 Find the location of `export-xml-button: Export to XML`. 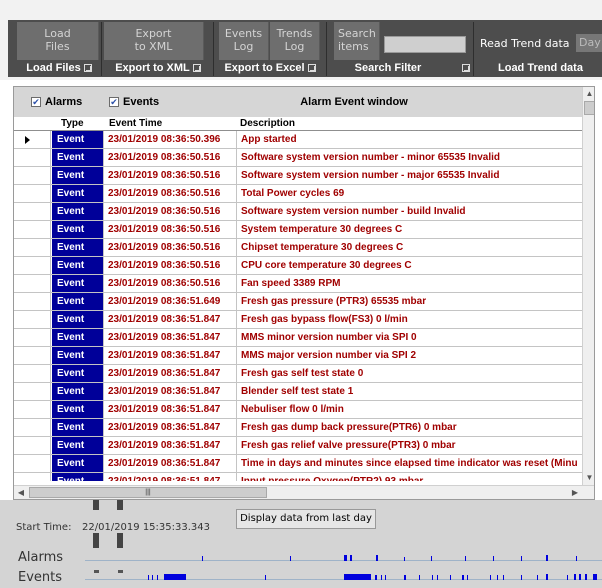

export-xml-button: Export to XML is located at coordinates (154, 41).